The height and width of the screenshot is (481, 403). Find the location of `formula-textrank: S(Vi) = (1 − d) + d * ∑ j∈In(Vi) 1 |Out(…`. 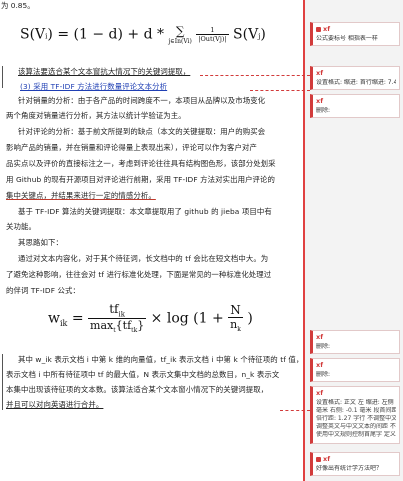

formula-textrank: S(Vi) = (1 − d) + d * ∑ j∈In(Vi) 1 |Out(… is located at coordinates (143, 34).